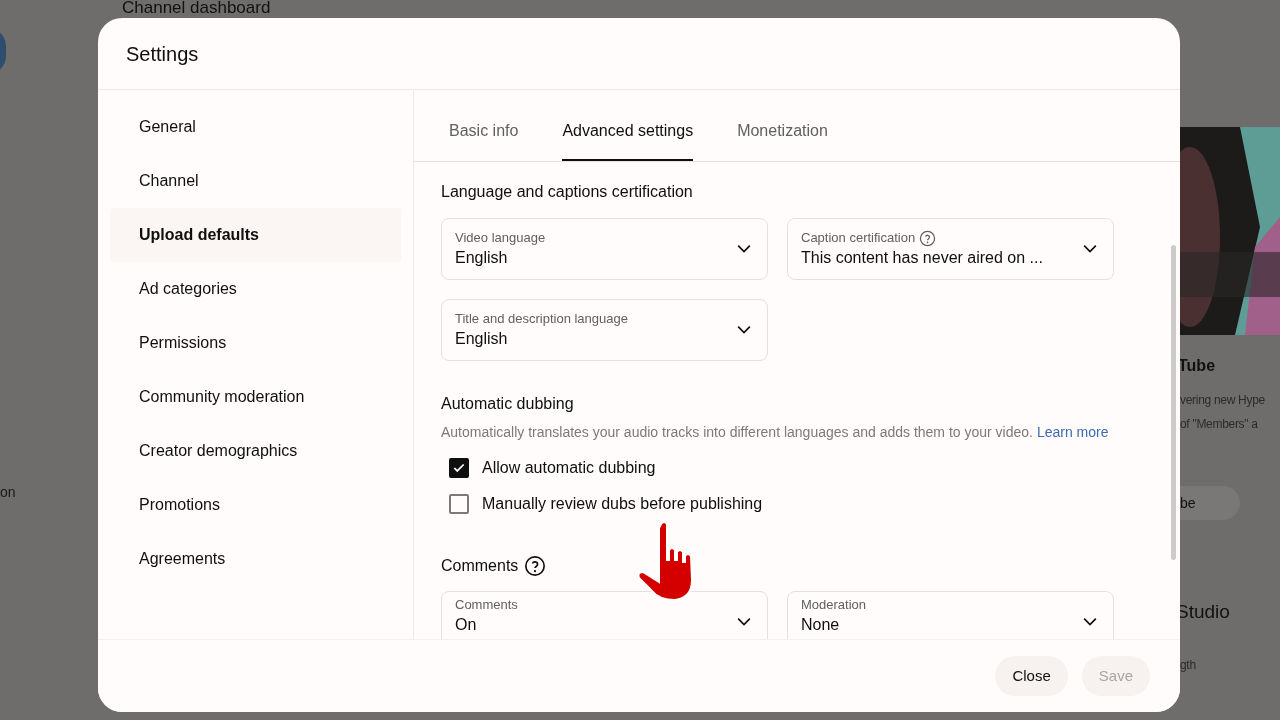 This screenshot has height=720, width=1280. Describe the element at coordinates (604, 330) in the screenshot. I see `dropdown-field: Title and description language English` at that location.